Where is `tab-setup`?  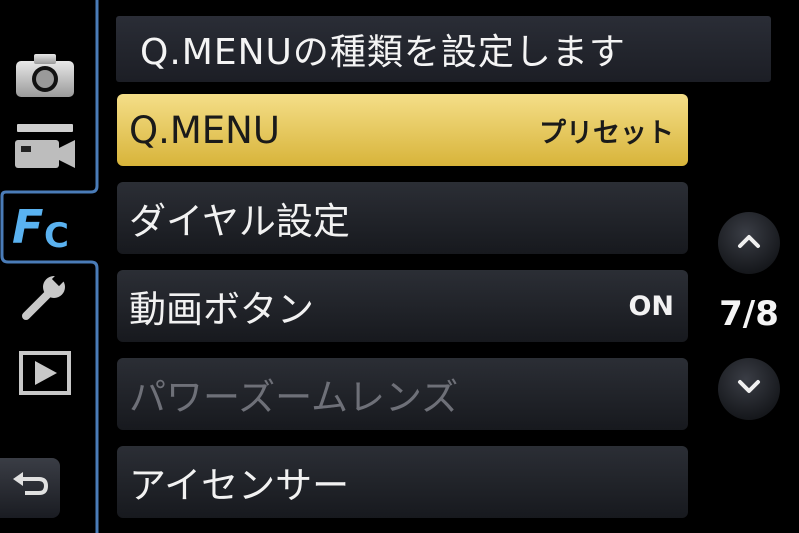
tab-setup is located at coordinates (45, 297).